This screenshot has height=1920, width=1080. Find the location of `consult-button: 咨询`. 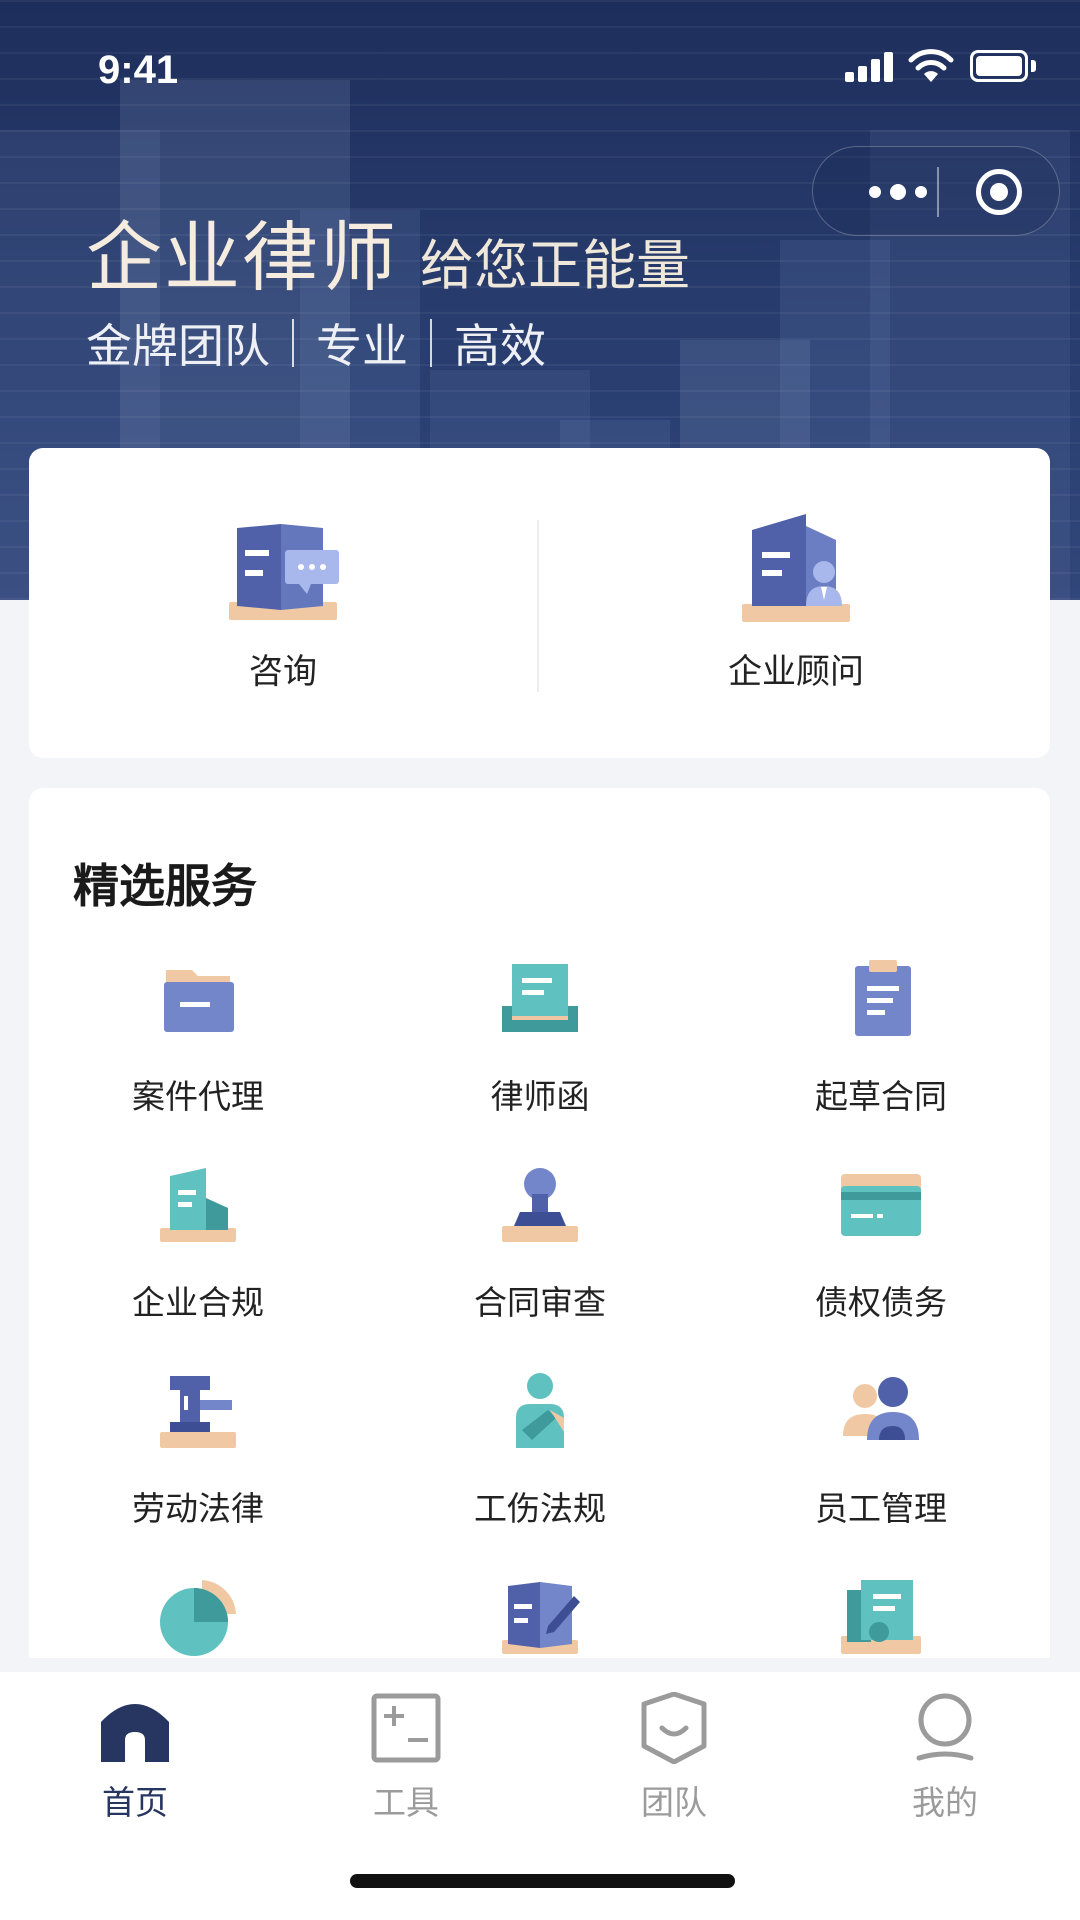

consult-button: 咨询 is located at coordinates (283, 603).